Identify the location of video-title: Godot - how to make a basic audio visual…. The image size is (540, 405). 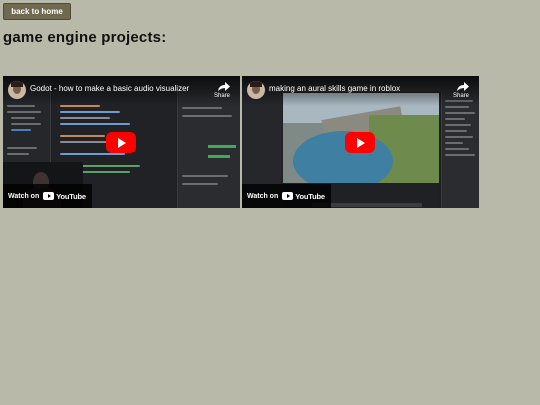
(118, 88).